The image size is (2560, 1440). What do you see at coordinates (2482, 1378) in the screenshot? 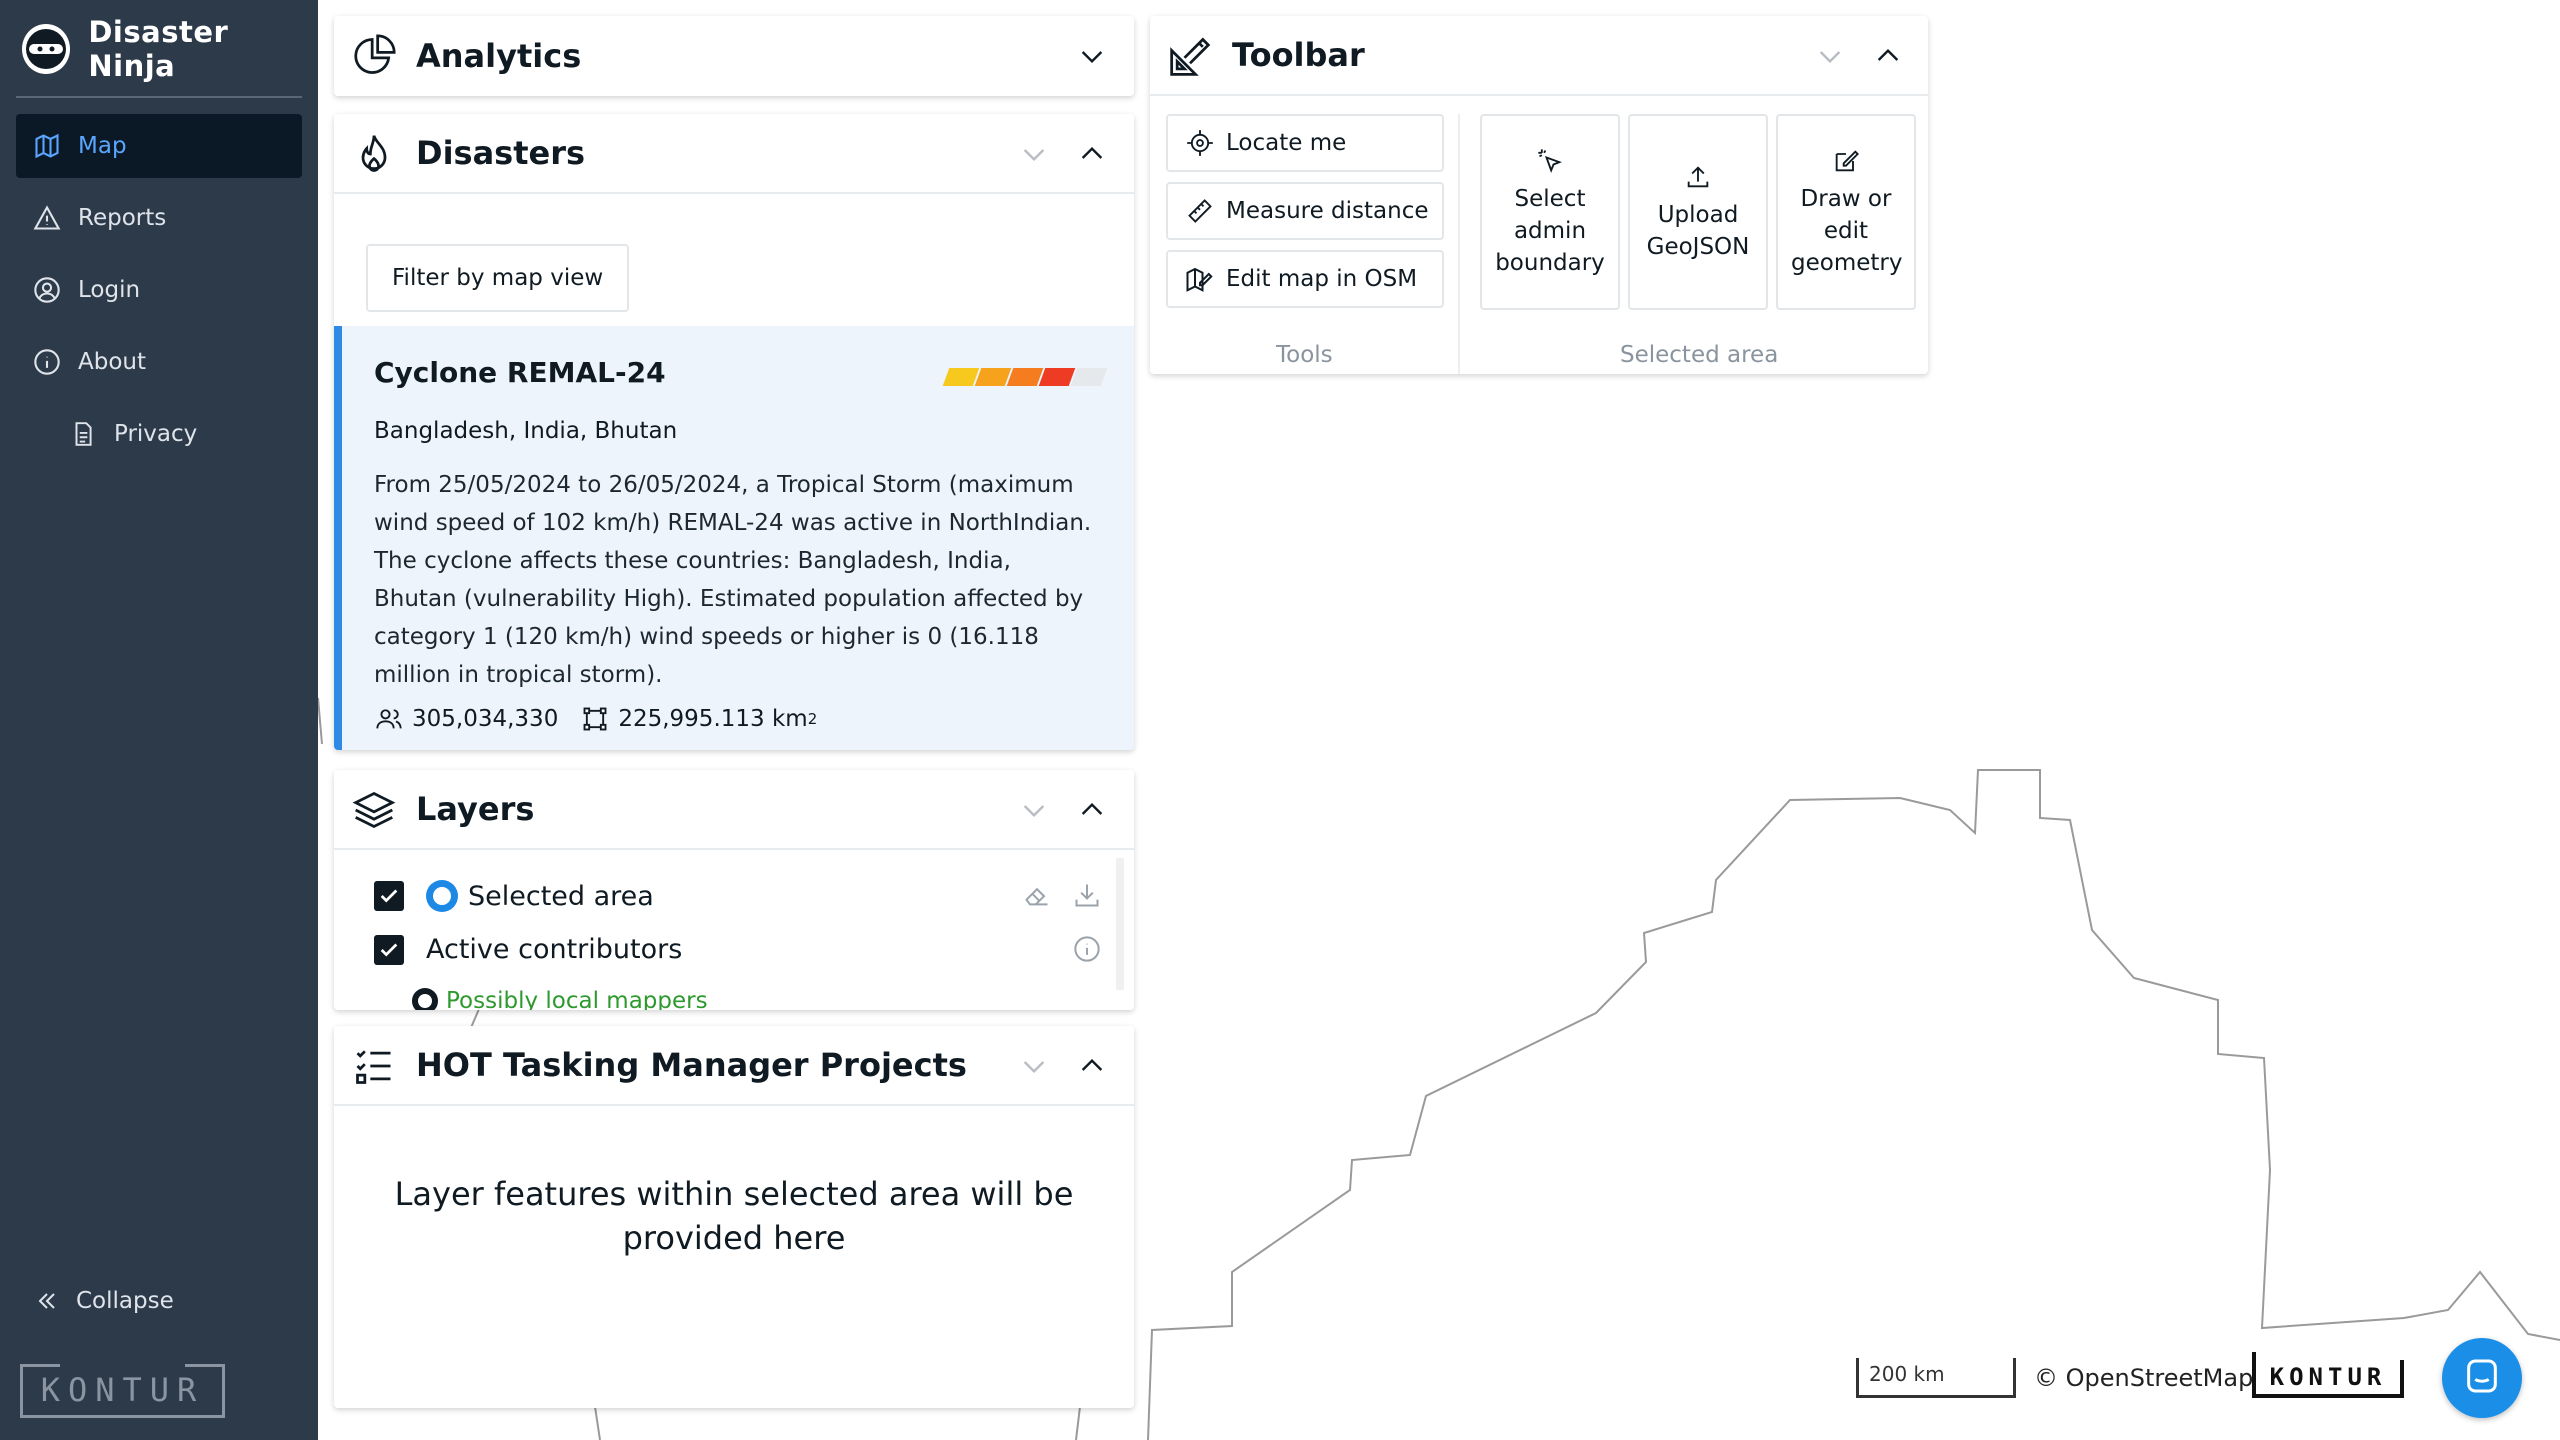
I see `chat-button` at bounding box center [2482, 1378].